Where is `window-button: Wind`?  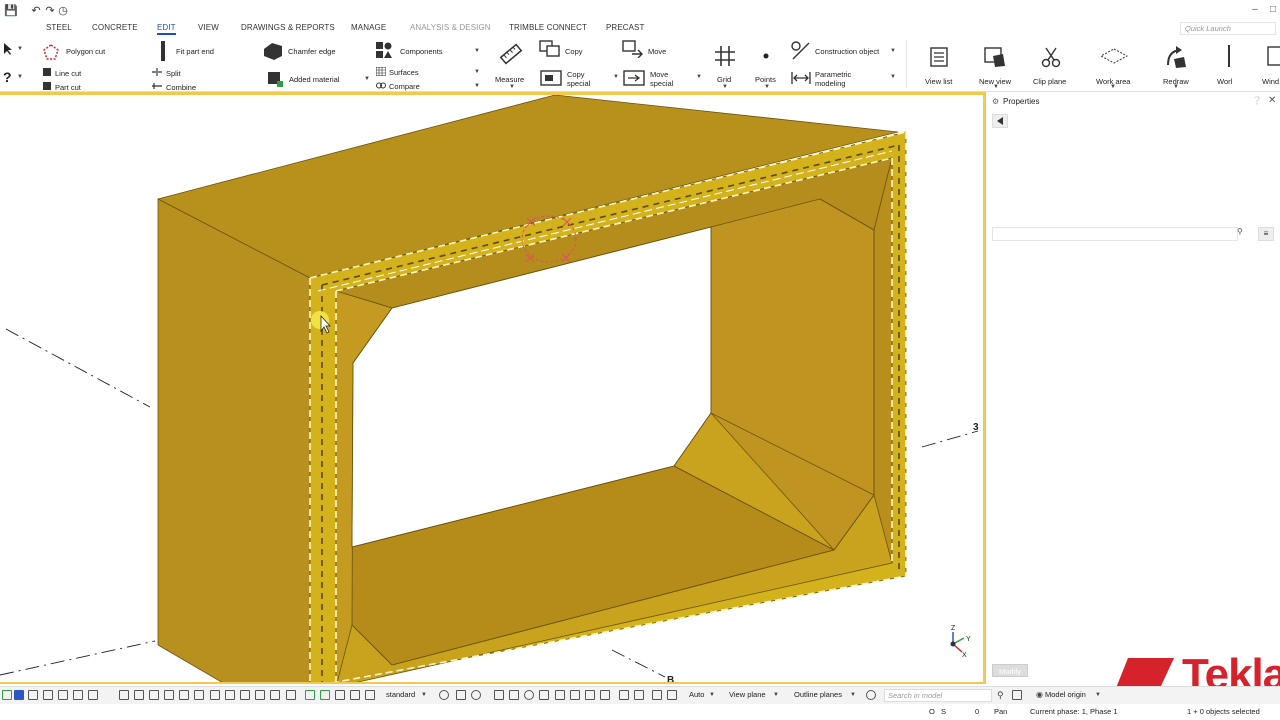
window-button: Wind is located at coordinates (1270, 81).